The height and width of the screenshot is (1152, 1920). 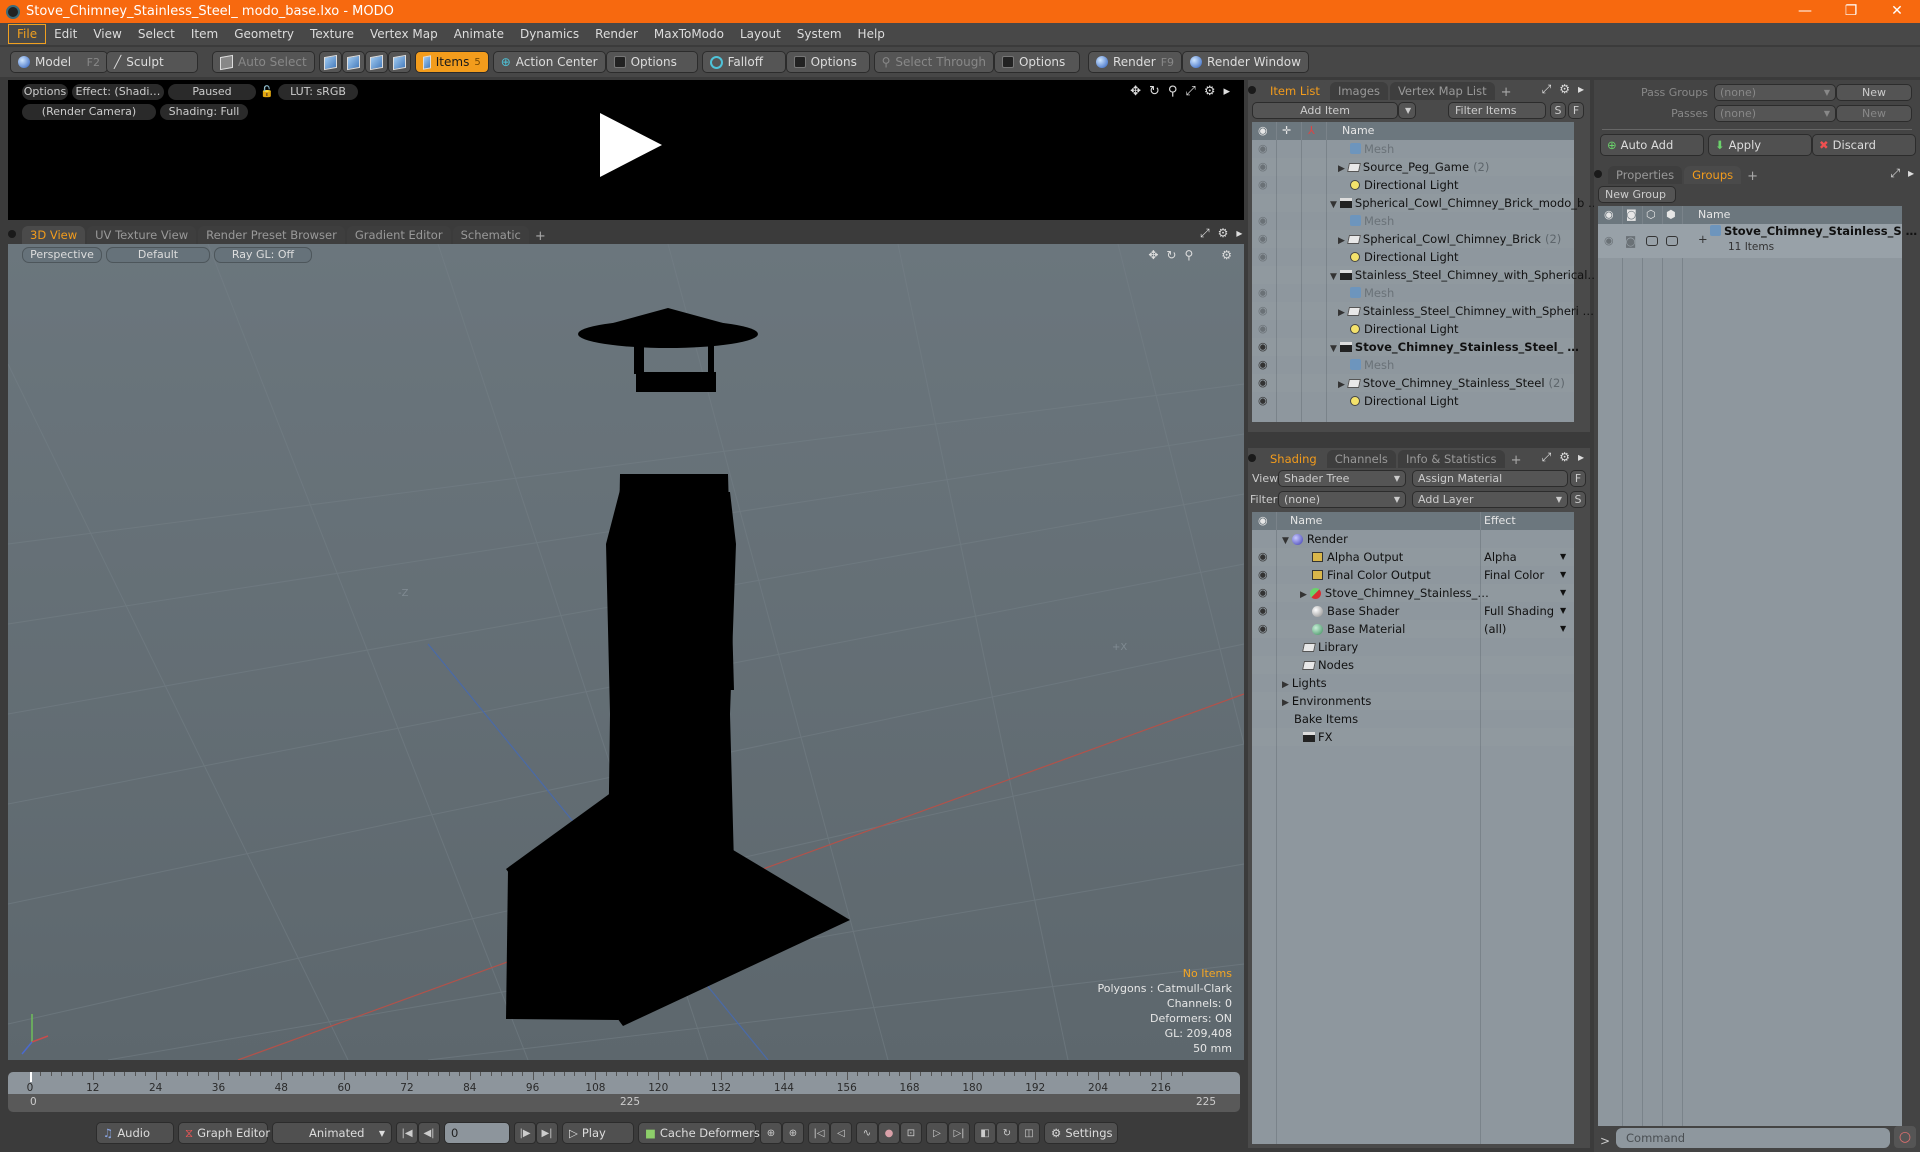 What do you see at coordinates (1413, 221) in the screenshot?
I see `item-row: ◉ Mesh` at bounding box center [1413, 221].